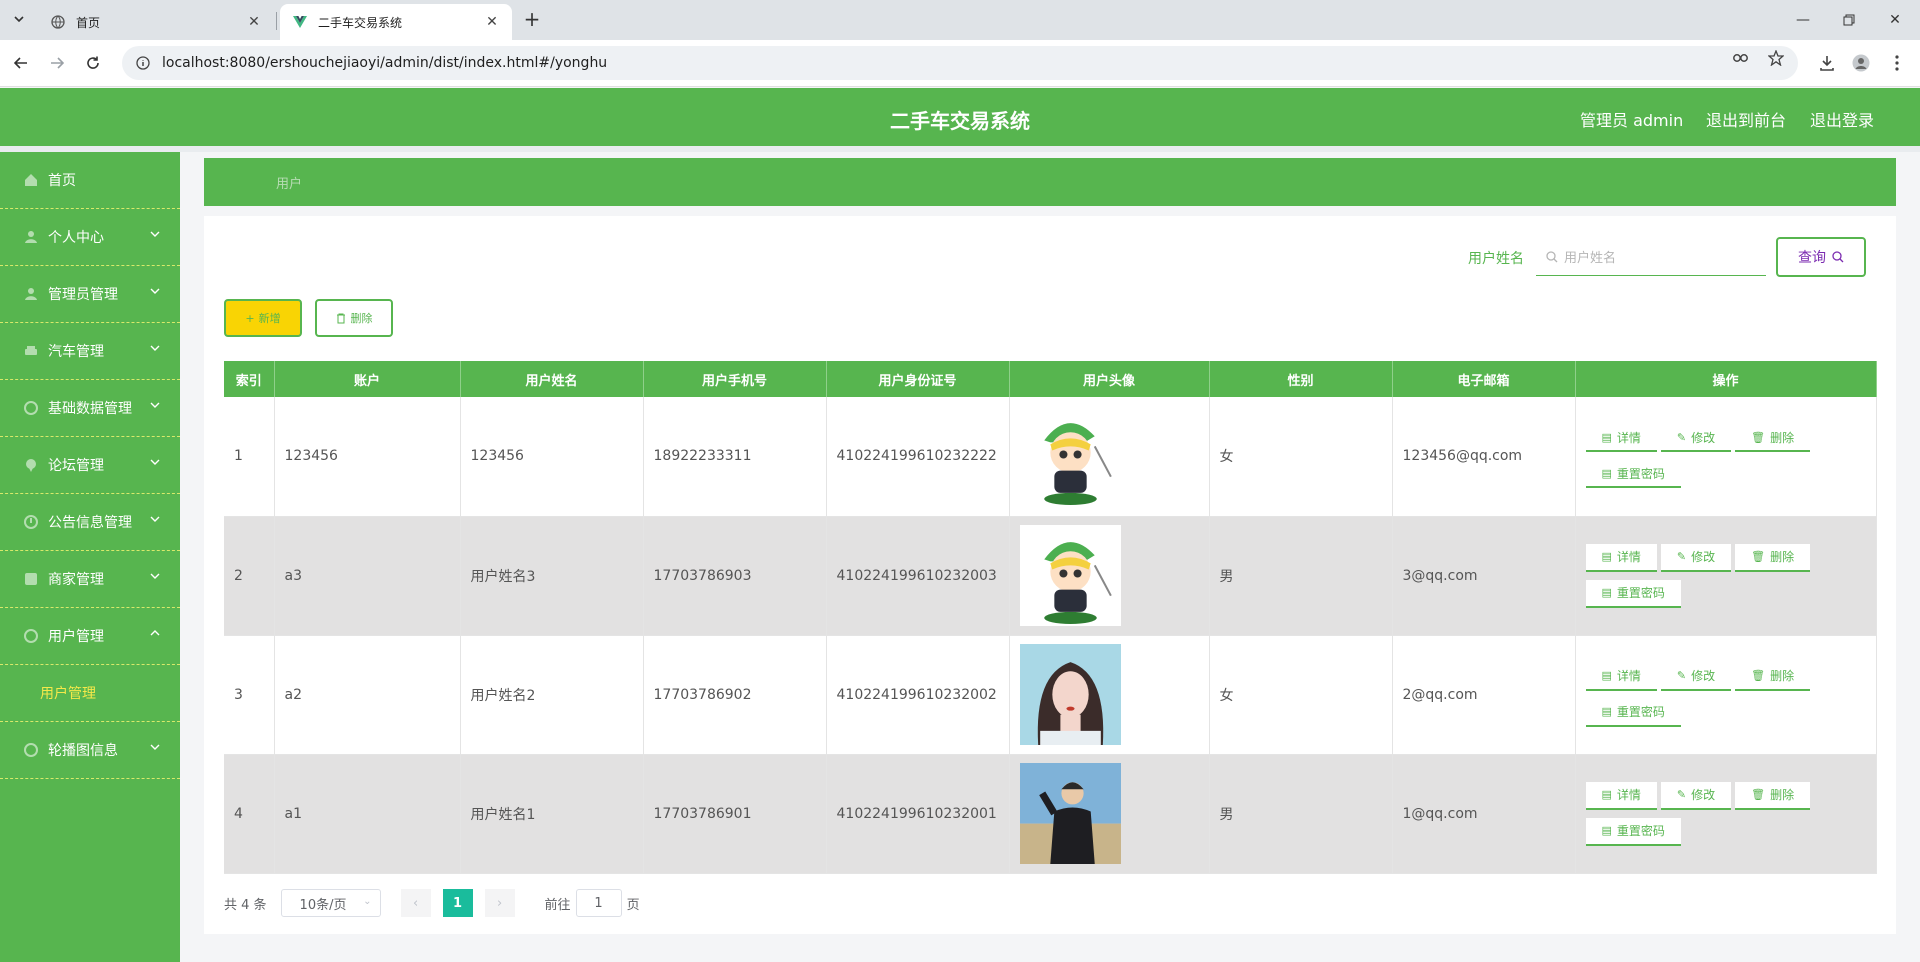  Describe the element at coordinates (249, 695) in the screenshot. I see `cell-index: 3` at that location.